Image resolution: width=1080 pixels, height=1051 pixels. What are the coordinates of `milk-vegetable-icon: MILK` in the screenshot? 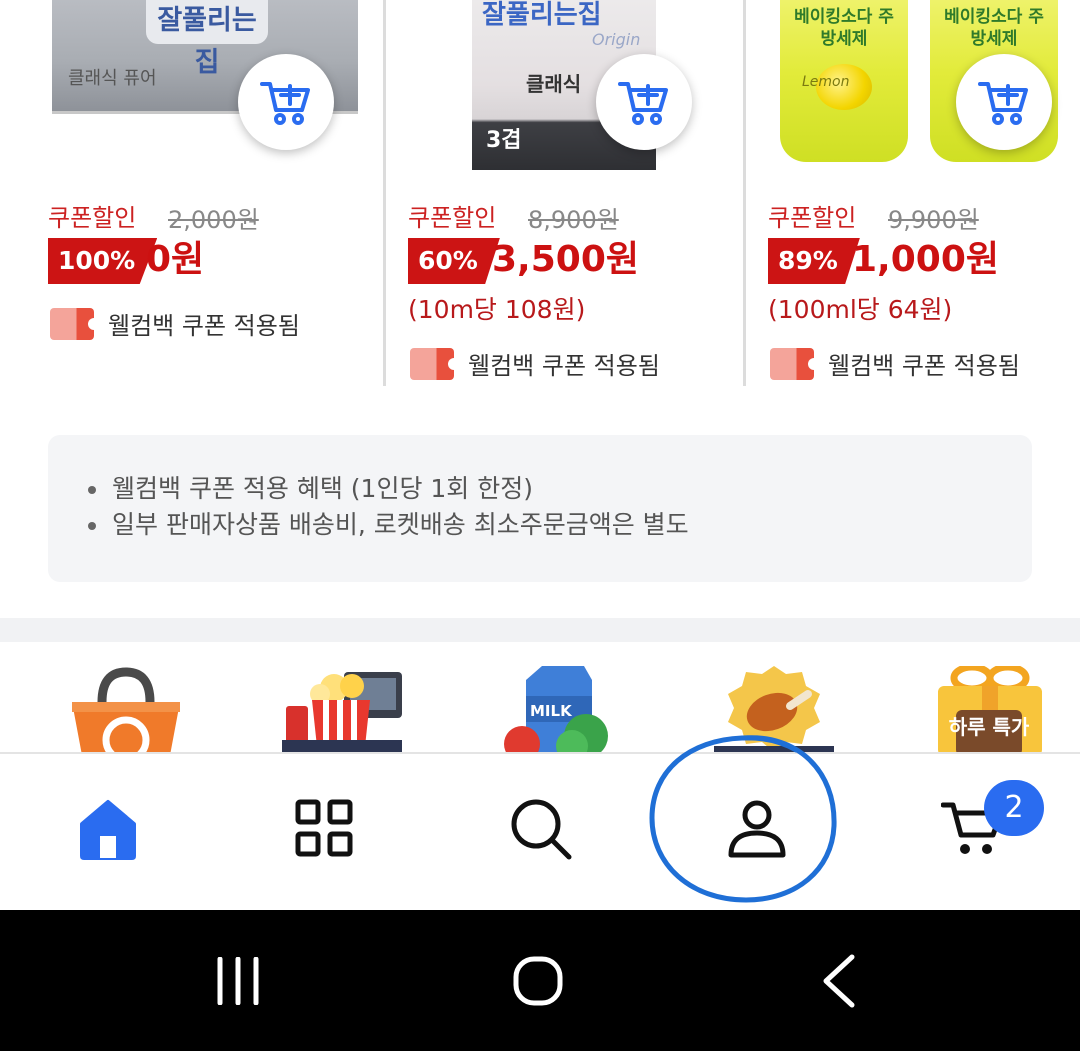 It's located at (556, 710).